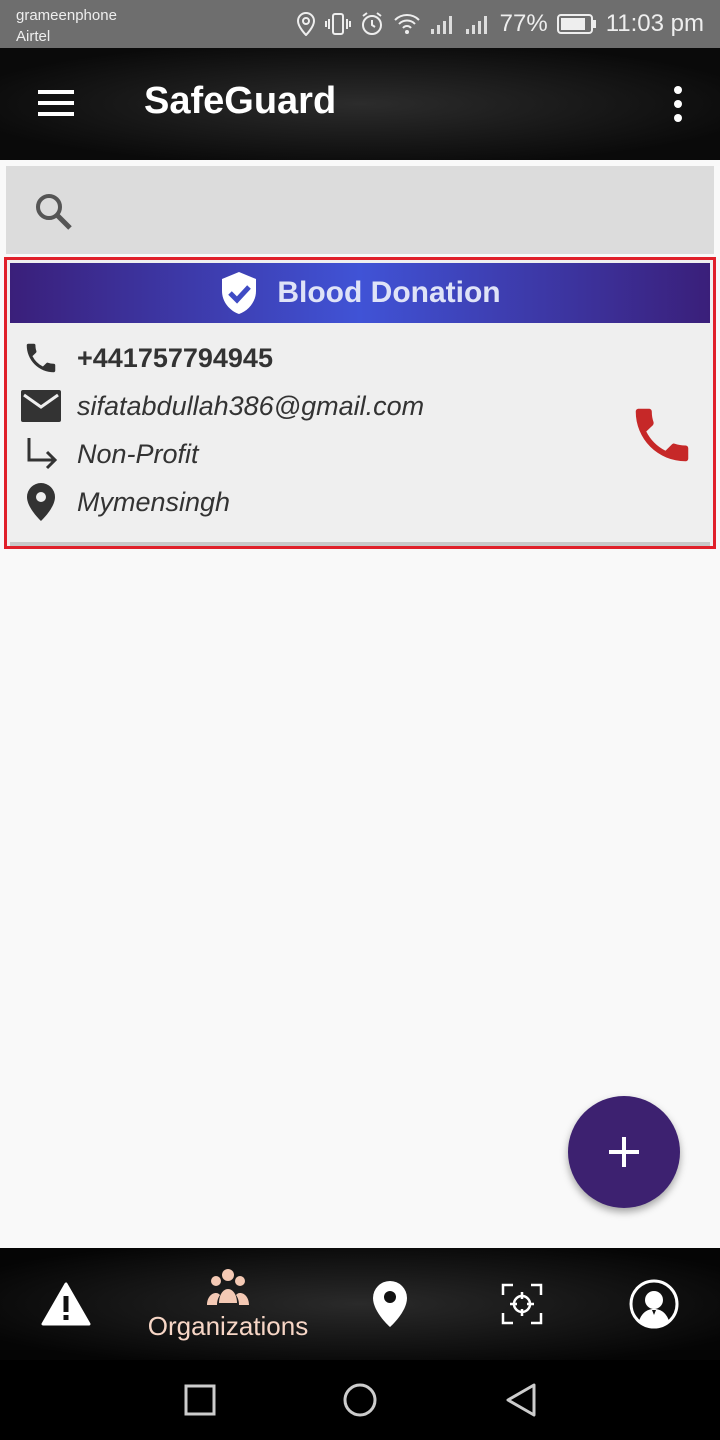 The width and height of the screenshot is (720, 1440). I want to click on add-organization-button, so click(624, 1152).